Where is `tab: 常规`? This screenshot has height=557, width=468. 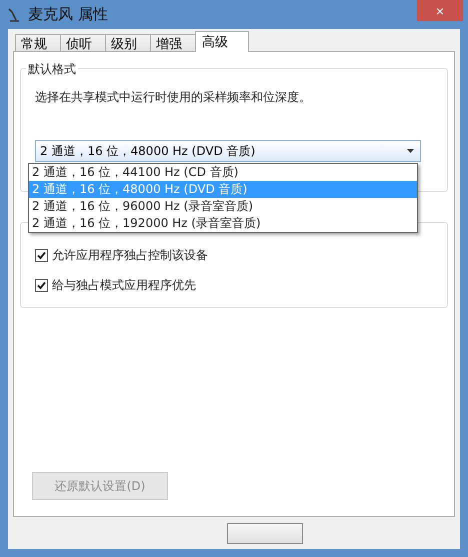
tab: 常规 is located at coordinates (38, 43).